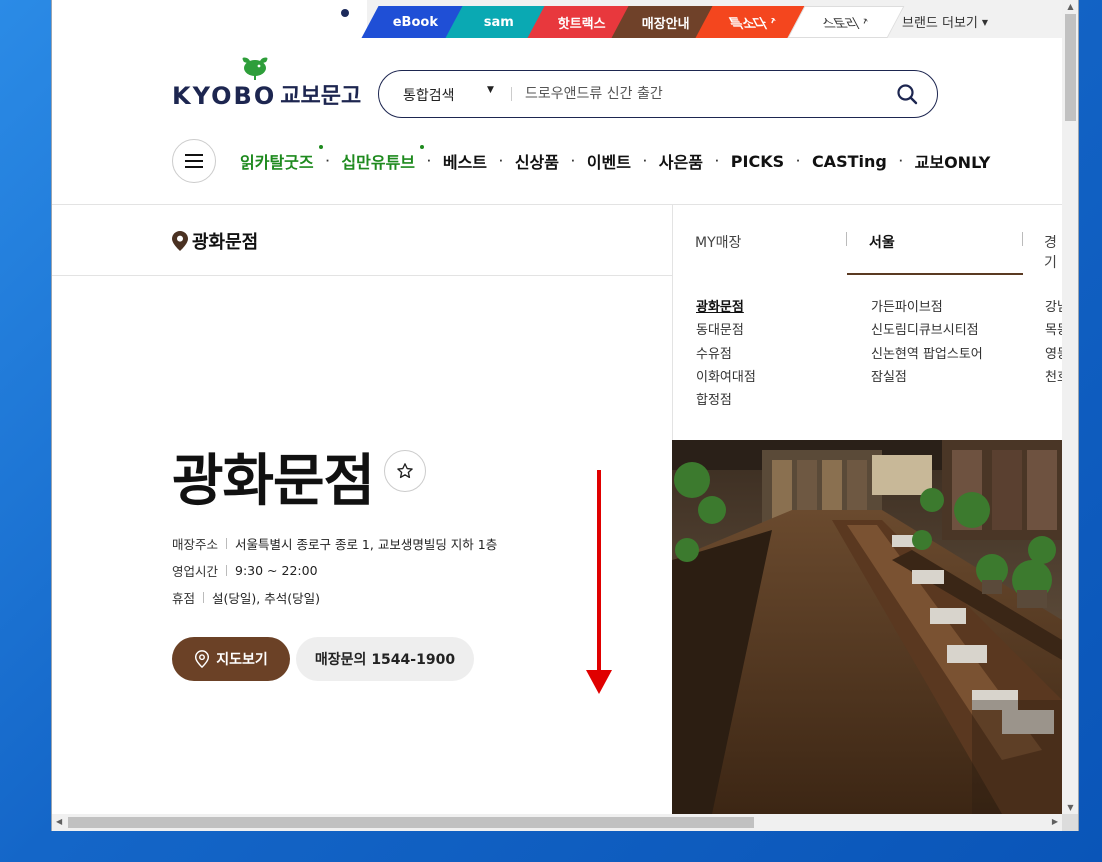  Describe the element at coordinates (609, 161) in the screenshot. I see `nav-item-event: 이벤트` at that location.